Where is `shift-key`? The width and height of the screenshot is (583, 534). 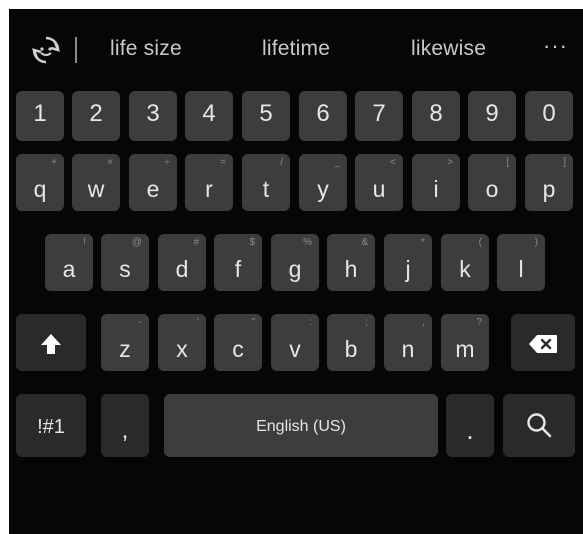
shift-key is located at coordinates (51, 342).